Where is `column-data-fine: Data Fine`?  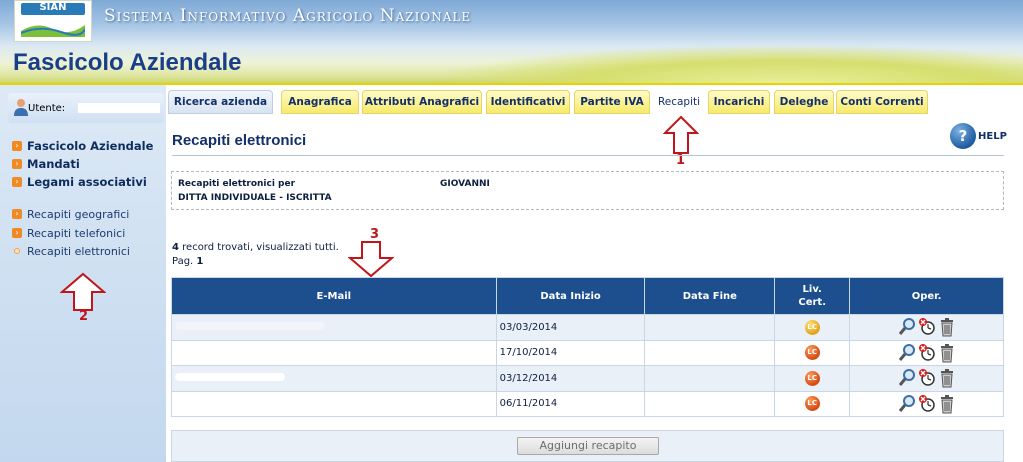 column-data-fine: Data Fine is located at coordinates (710, 296).